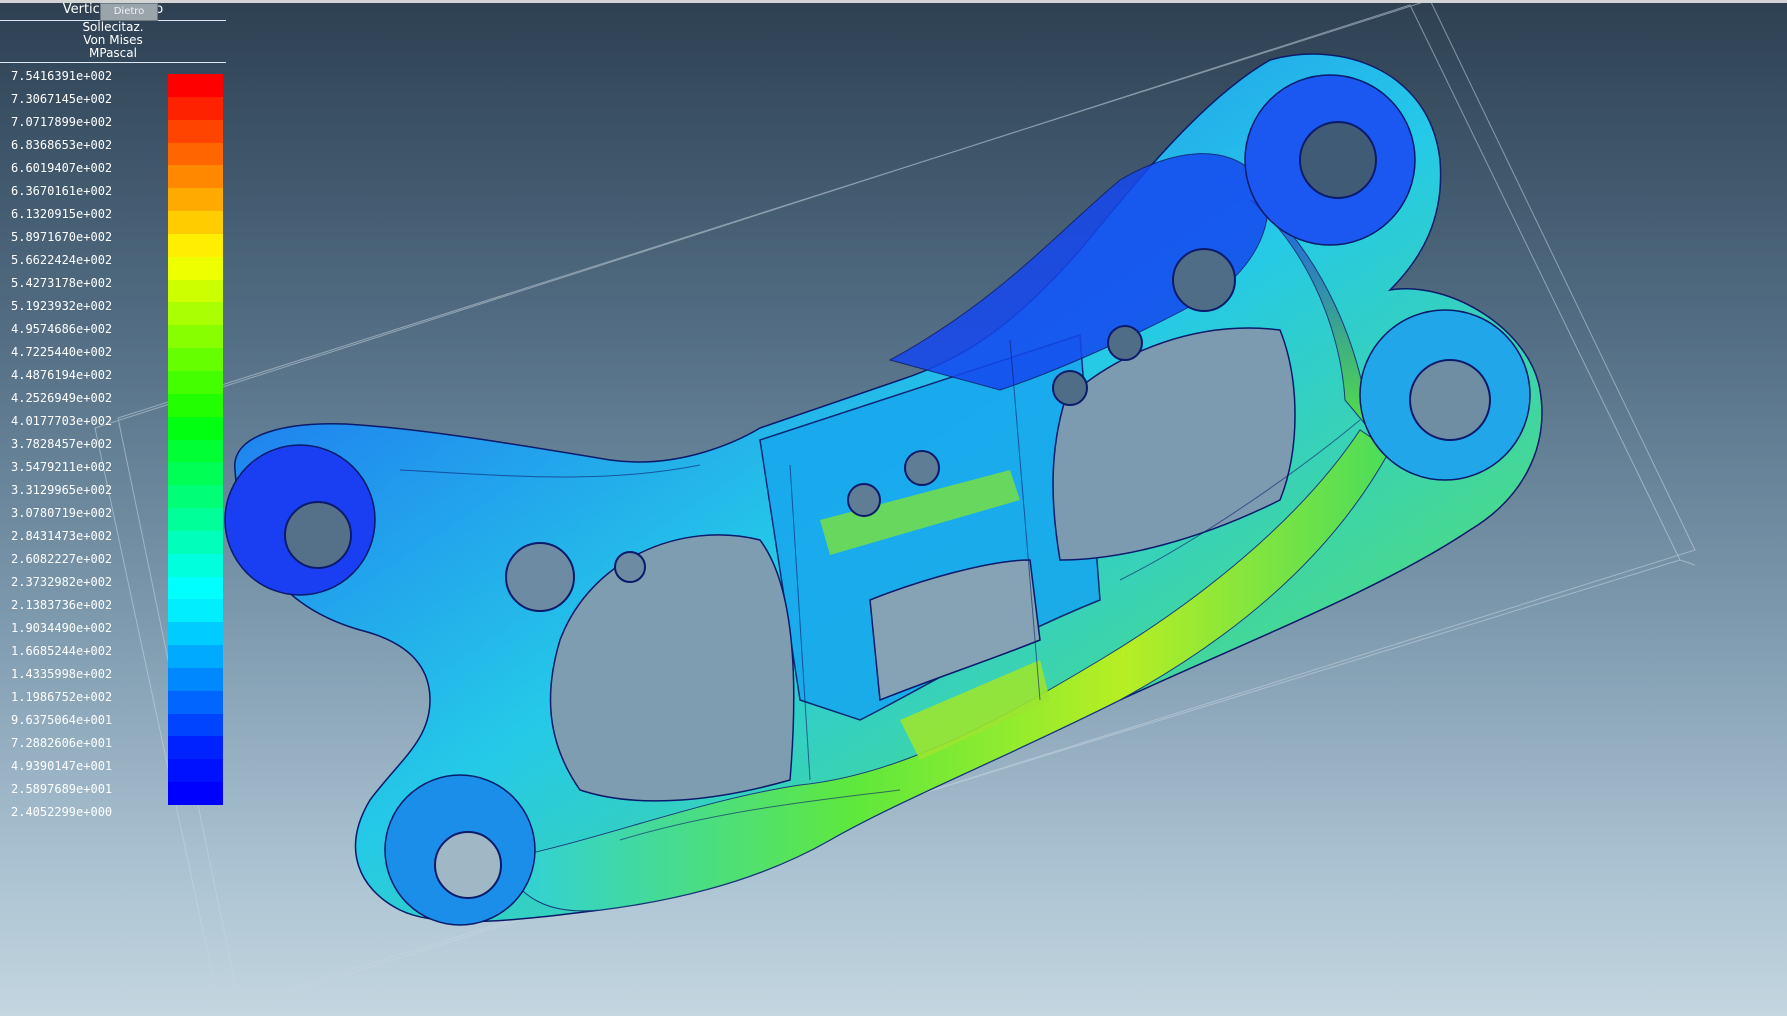  What do you see at coordinates (62, 237) in the screenshot?
I see `legend-value: 5.8971670e+002` at bounding box center [62, 237].